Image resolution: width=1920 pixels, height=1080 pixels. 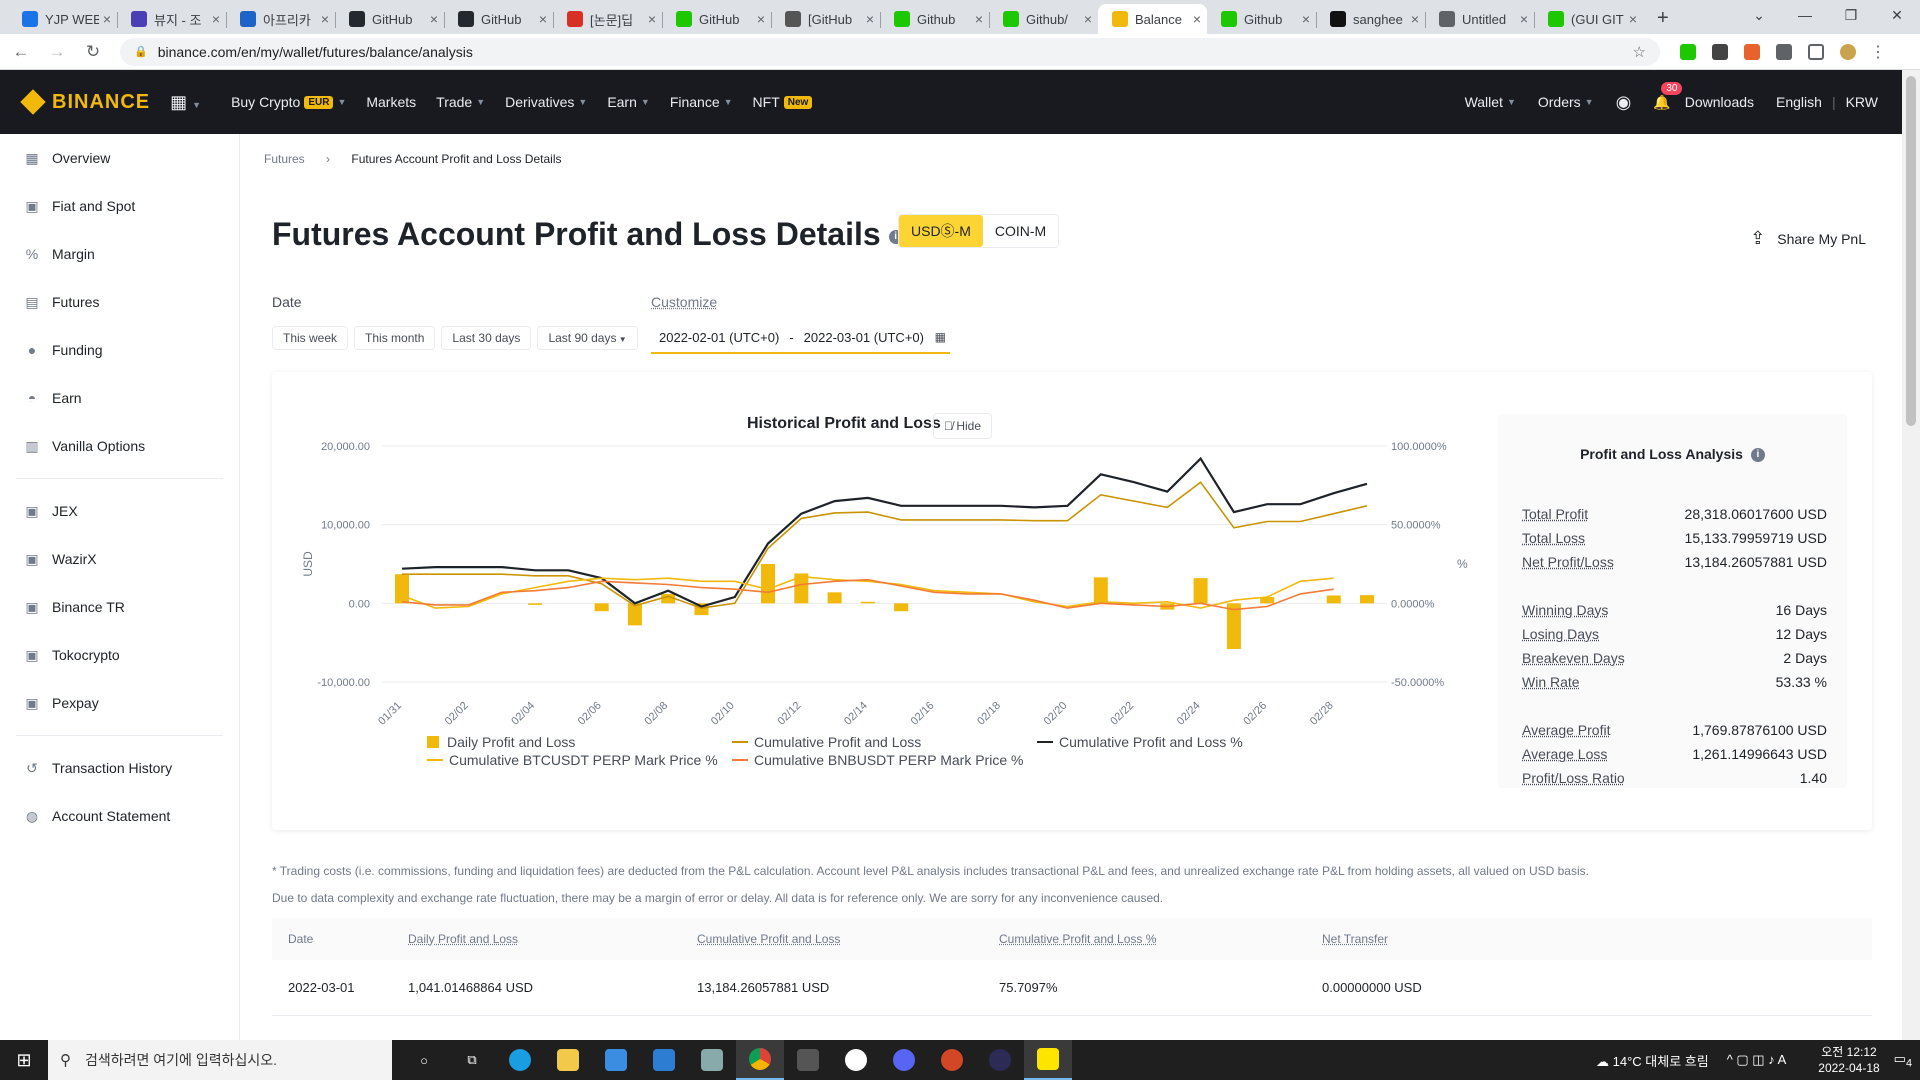 I want to click on bookmark-star-icon: ☆, so click(x=1639, y=52).